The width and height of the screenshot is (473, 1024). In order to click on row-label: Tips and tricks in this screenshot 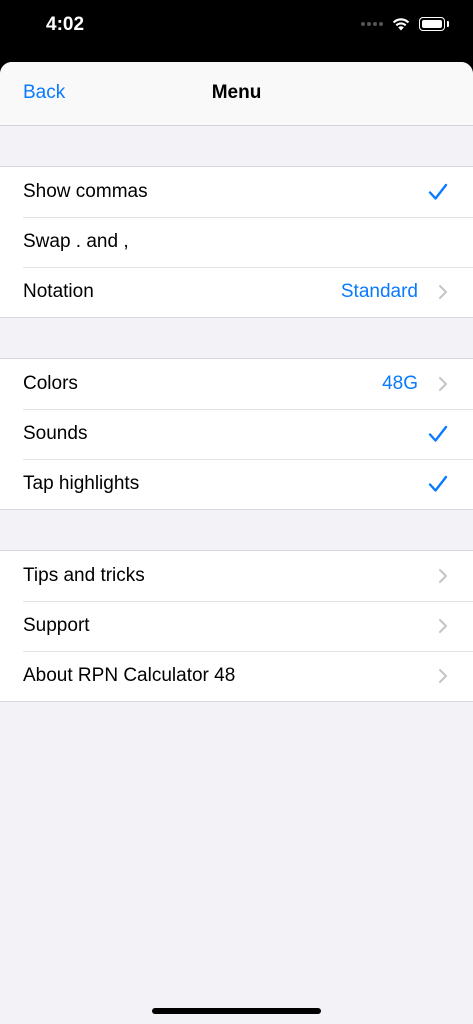, I will do `click(84, 575)`.